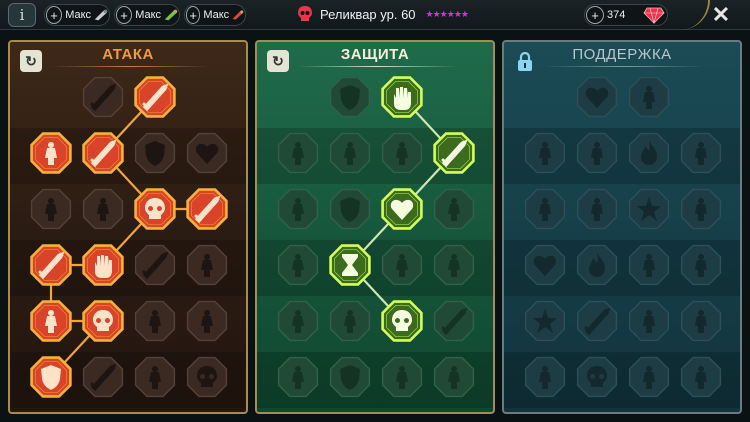  What do you see at coordinates (51, 377) in the screenshot?
I see `skill-node-helmet-fire` at bounding box center [51, 377].